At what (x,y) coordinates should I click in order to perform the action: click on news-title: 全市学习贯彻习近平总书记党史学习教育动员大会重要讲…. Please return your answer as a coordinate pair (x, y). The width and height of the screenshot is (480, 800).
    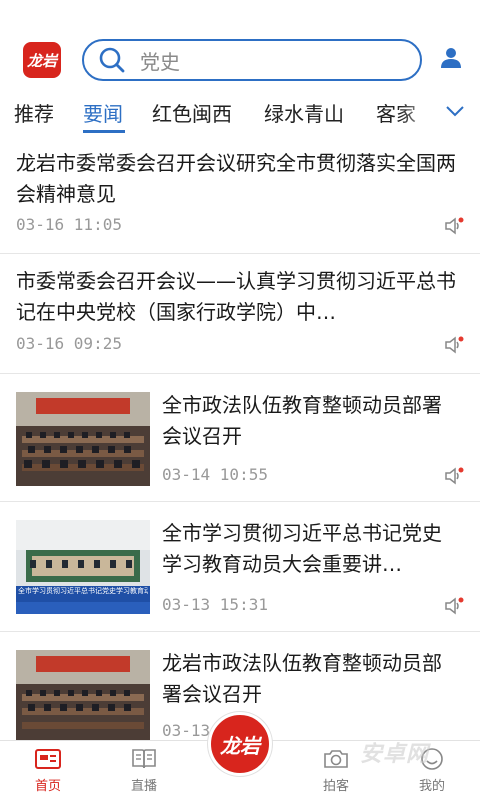
    Looking at the image, I should click on (302, 548).